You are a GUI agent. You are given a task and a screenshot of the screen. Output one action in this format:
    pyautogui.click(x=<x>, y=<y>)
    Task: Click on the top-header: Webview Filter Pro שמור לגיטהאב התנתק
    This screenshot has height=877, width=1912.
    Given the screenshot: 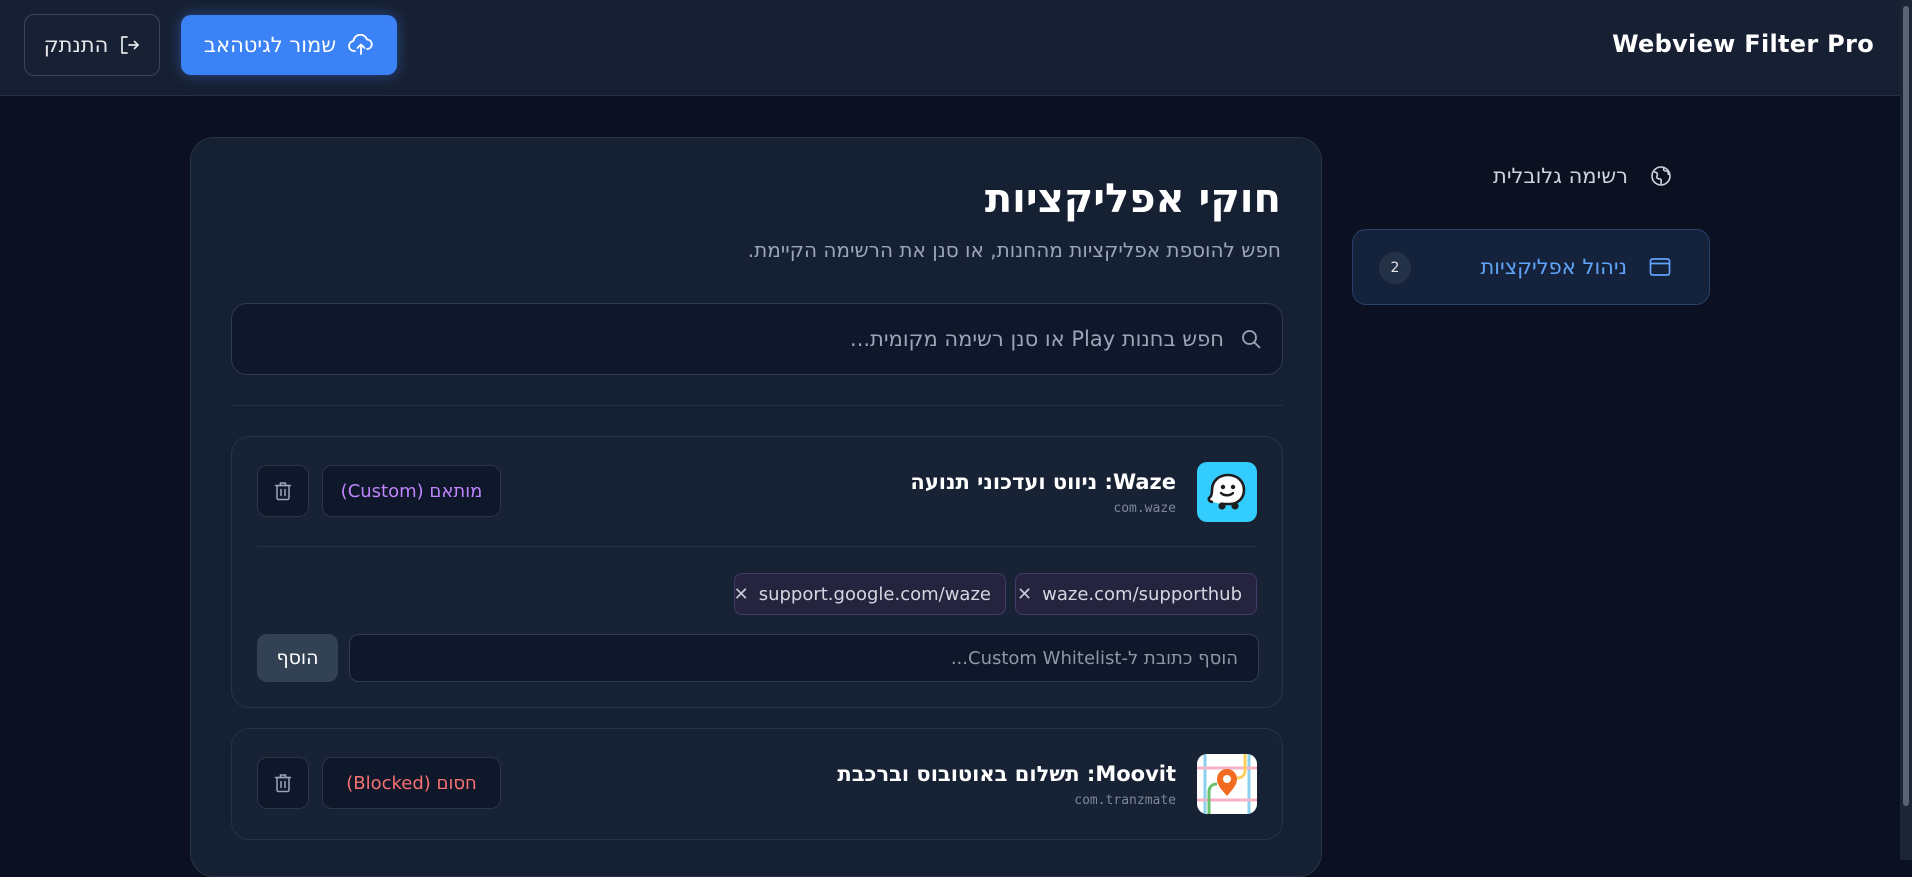 What is the action you would take?
    pyautogui.click(x=956, y=48)
    